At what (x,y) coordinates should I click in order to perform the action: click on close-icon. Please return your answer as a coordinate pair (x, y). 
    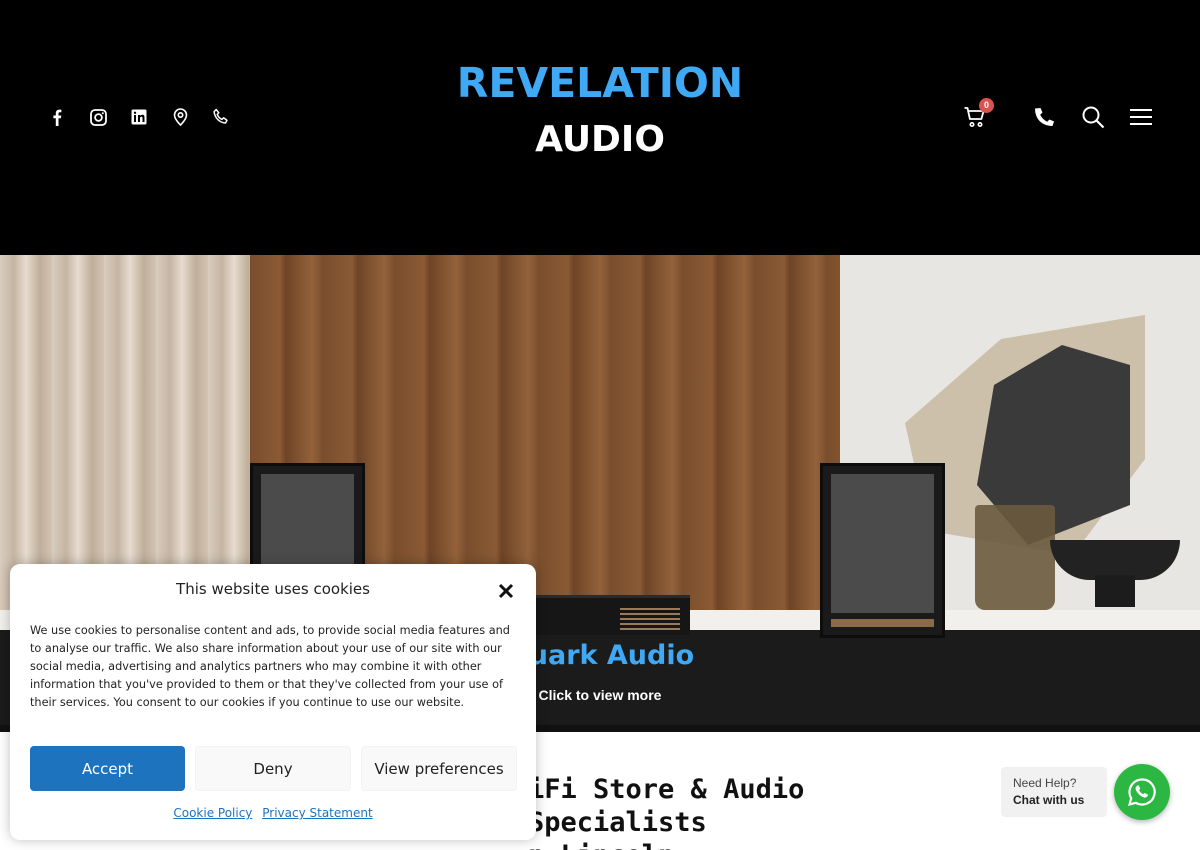
    Looking at the image, I should click on (506, 591).